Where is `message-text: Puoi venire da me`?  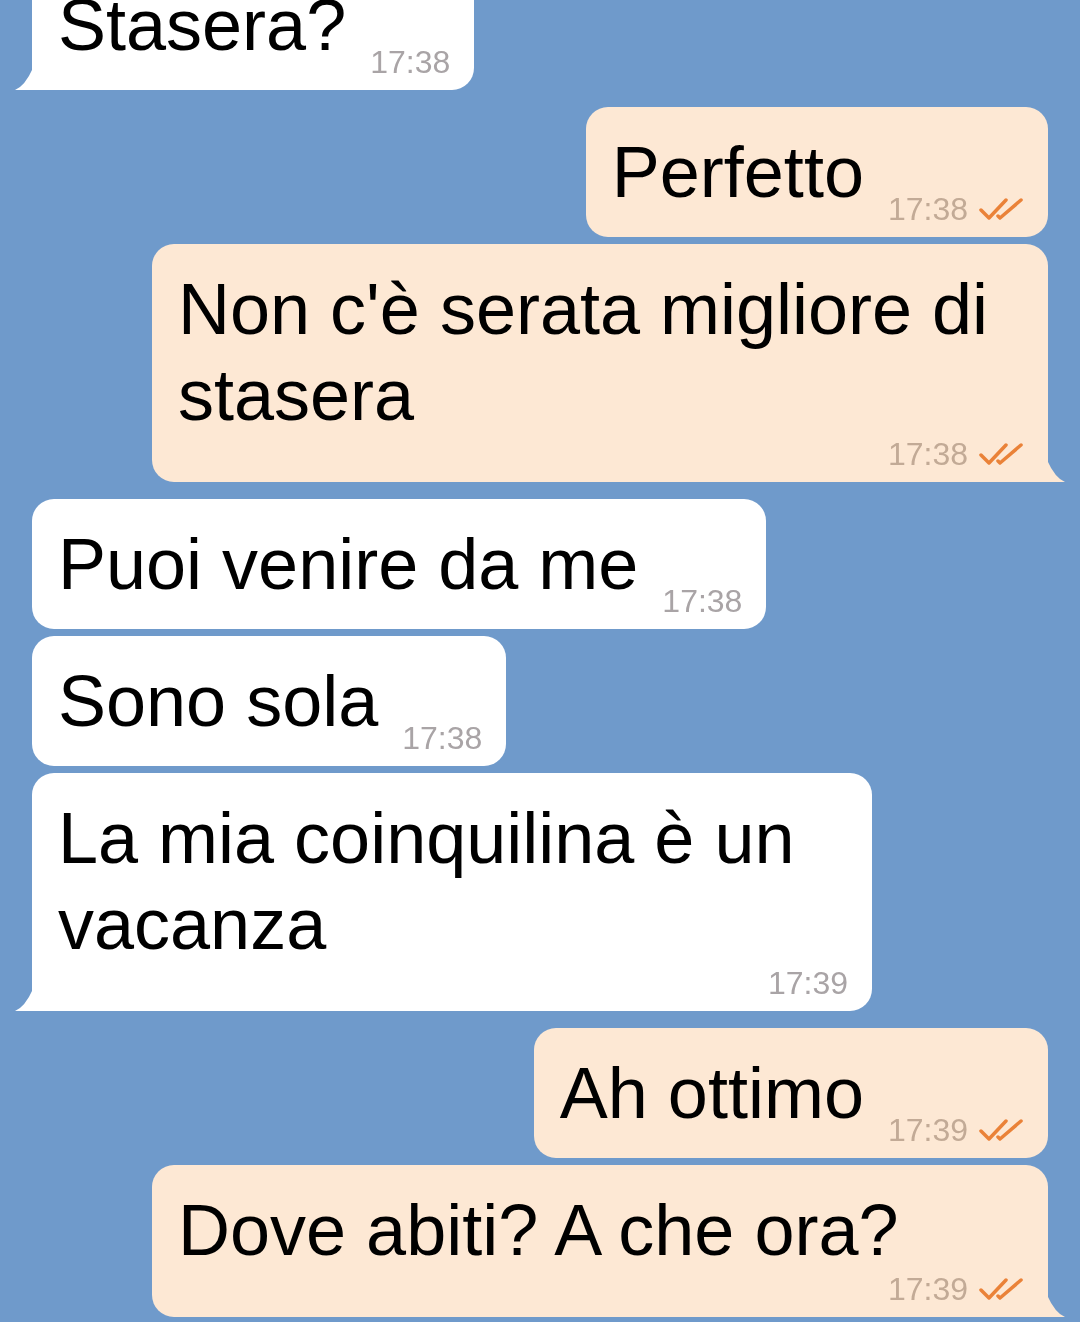
message-text: Puoi venire da me is located at coordinates (348, 564).